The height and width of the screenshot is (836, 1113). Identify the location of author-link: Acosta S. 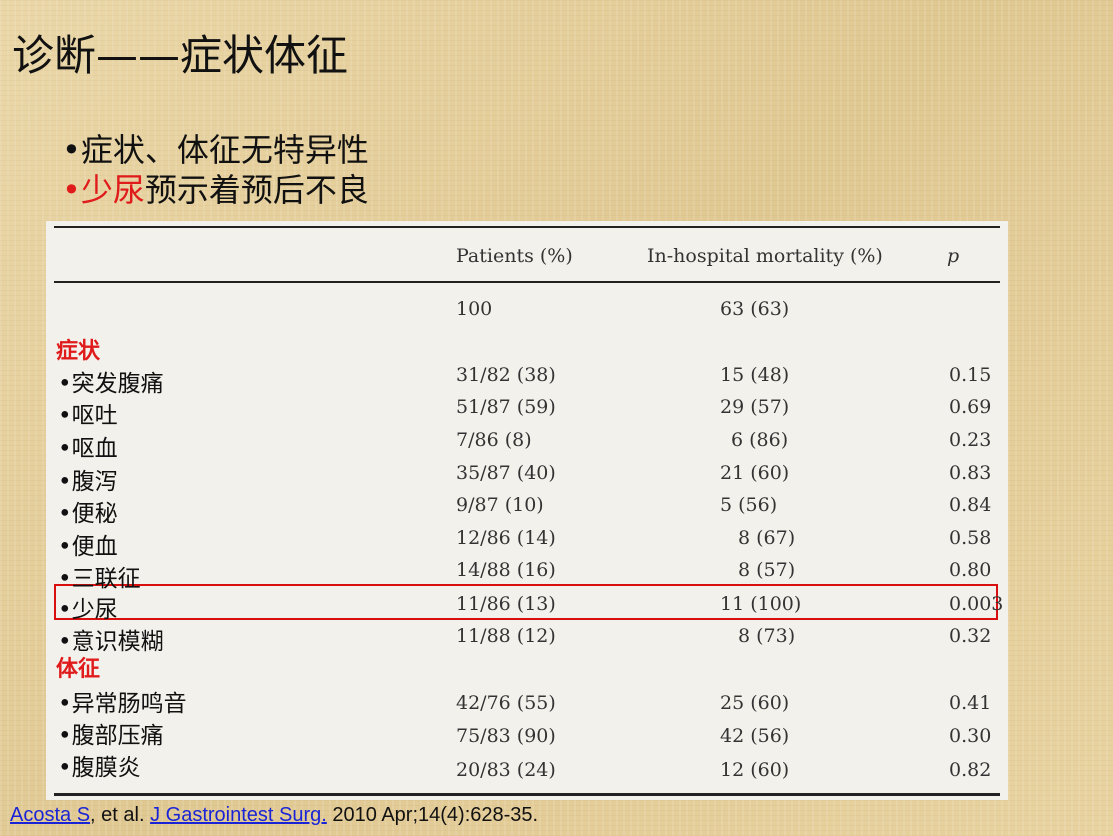
(50, 815).